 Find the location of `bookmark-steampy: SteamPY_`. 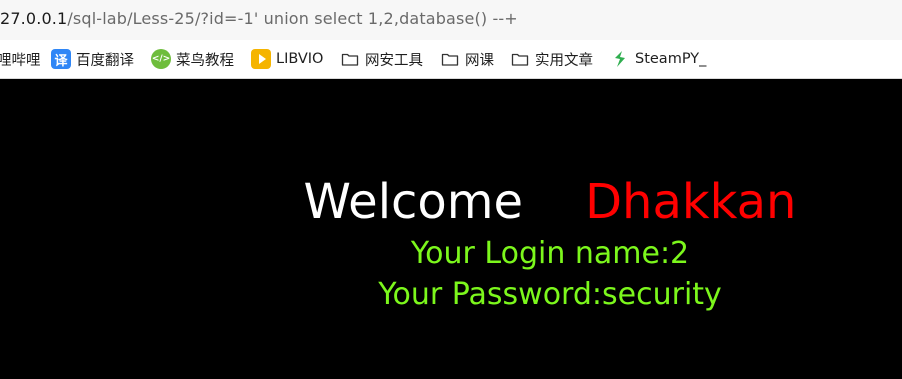

bookmark-steampy: SteamPY_ is located at coordinates (658, 59).